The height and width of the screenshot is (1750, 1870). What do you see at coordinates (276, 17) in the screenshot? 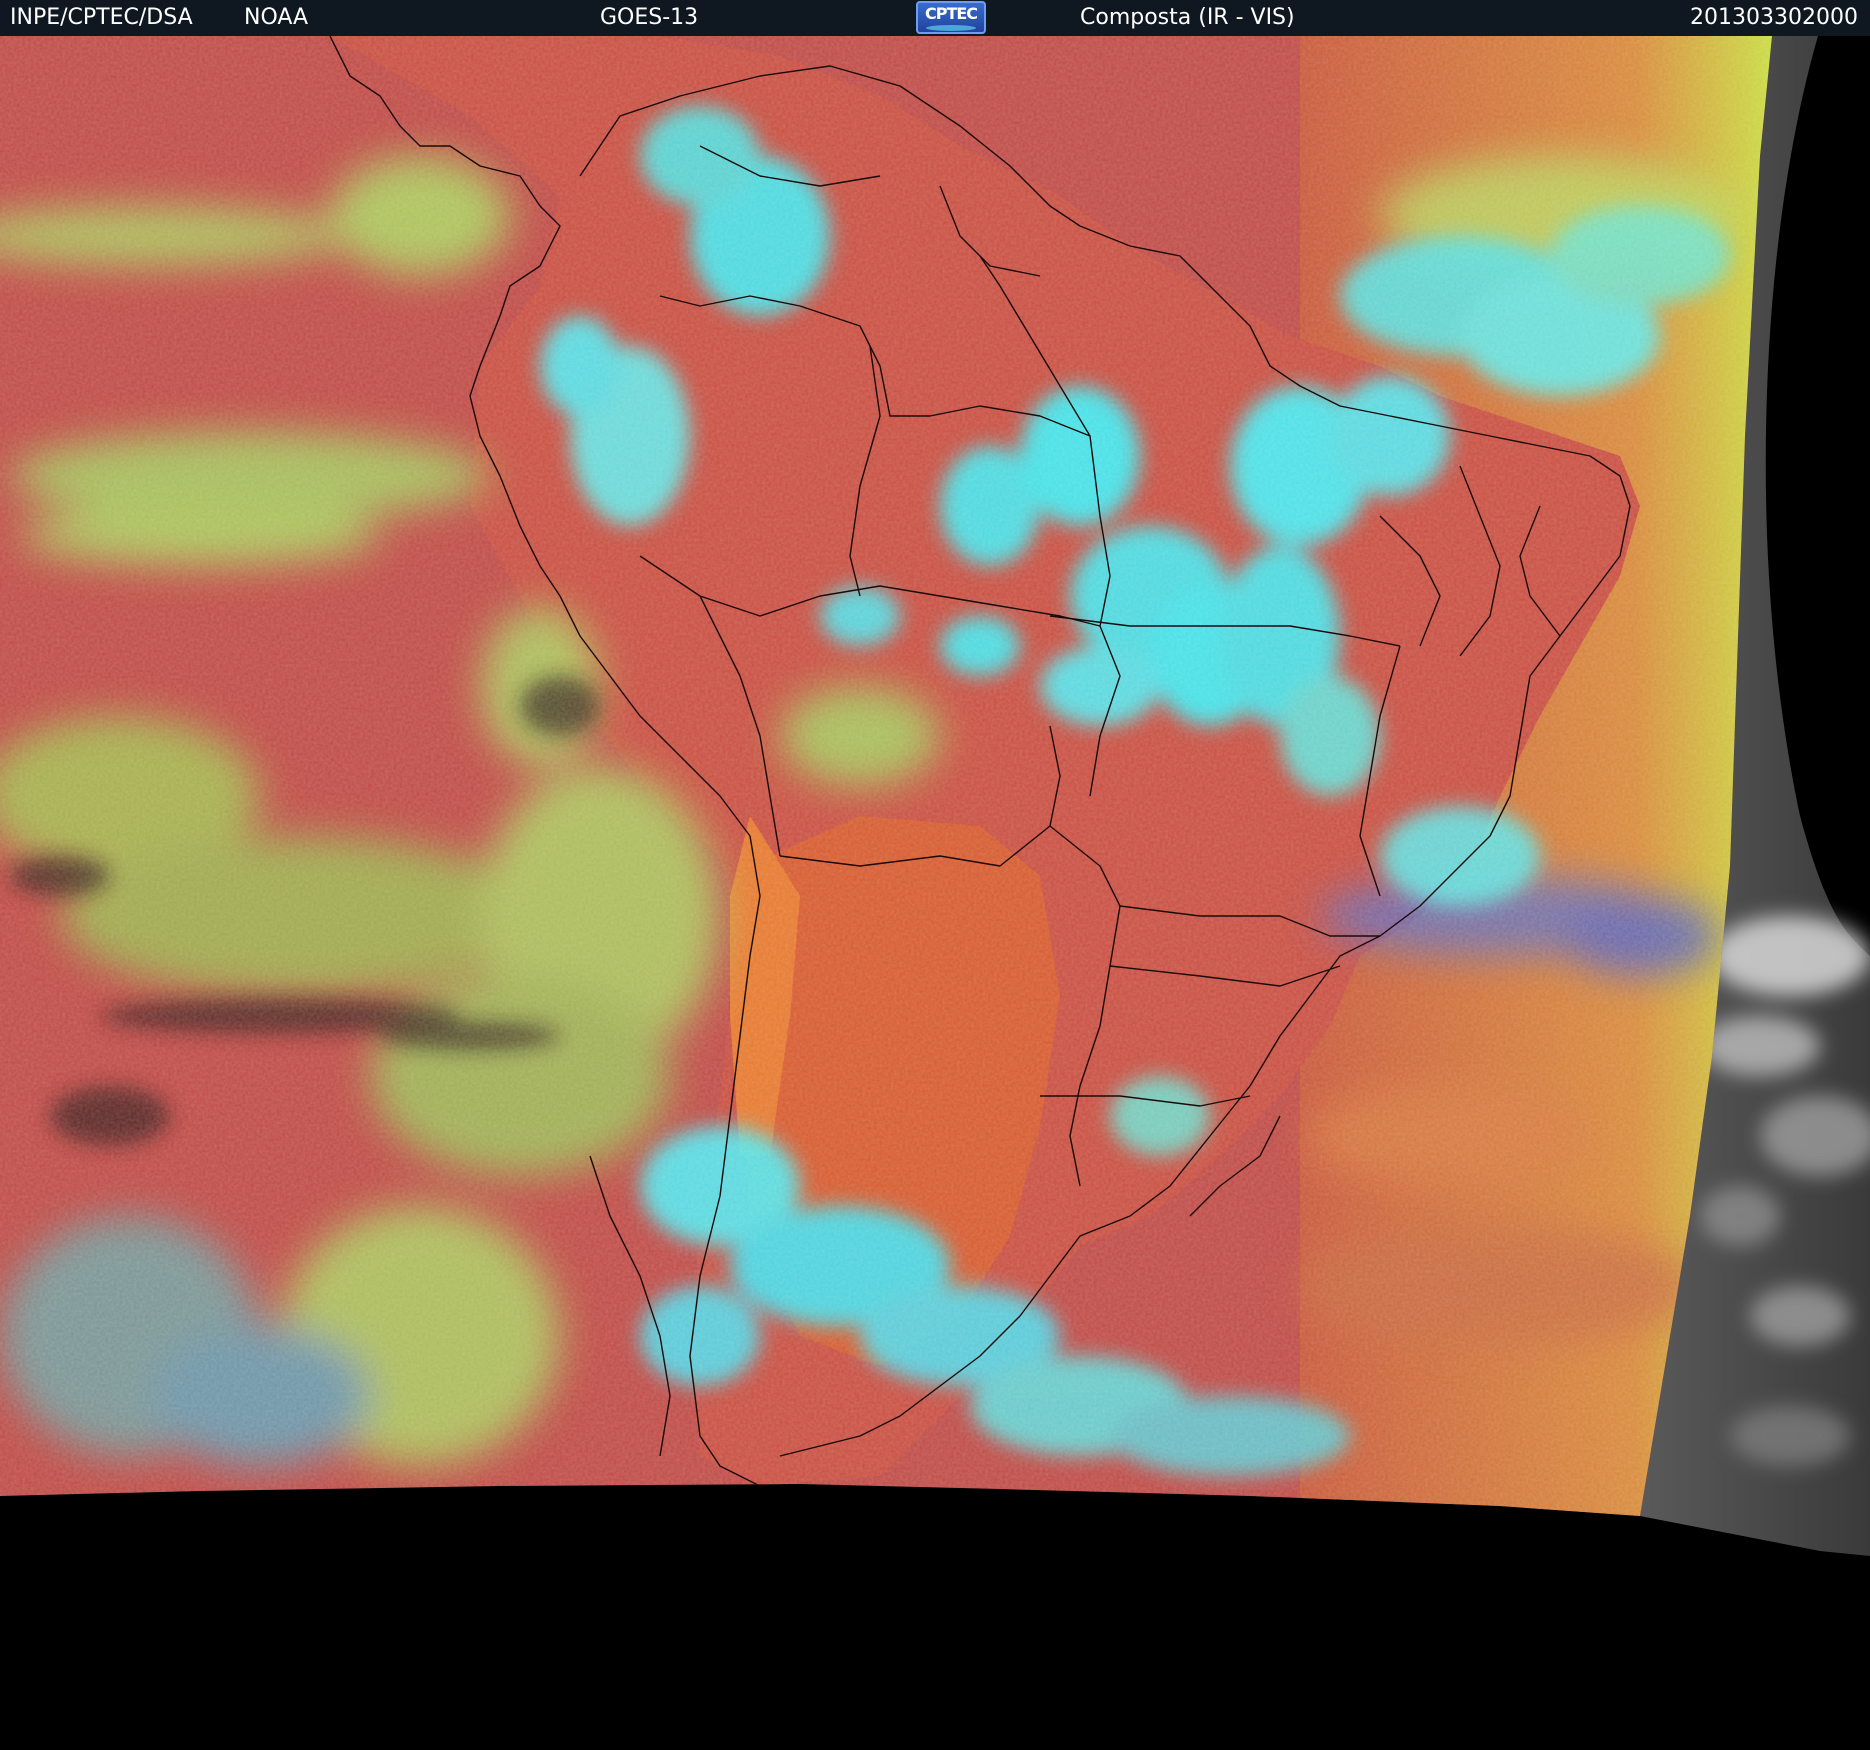
I see `agency-label: NOAA` at bounding box center [276, 17].